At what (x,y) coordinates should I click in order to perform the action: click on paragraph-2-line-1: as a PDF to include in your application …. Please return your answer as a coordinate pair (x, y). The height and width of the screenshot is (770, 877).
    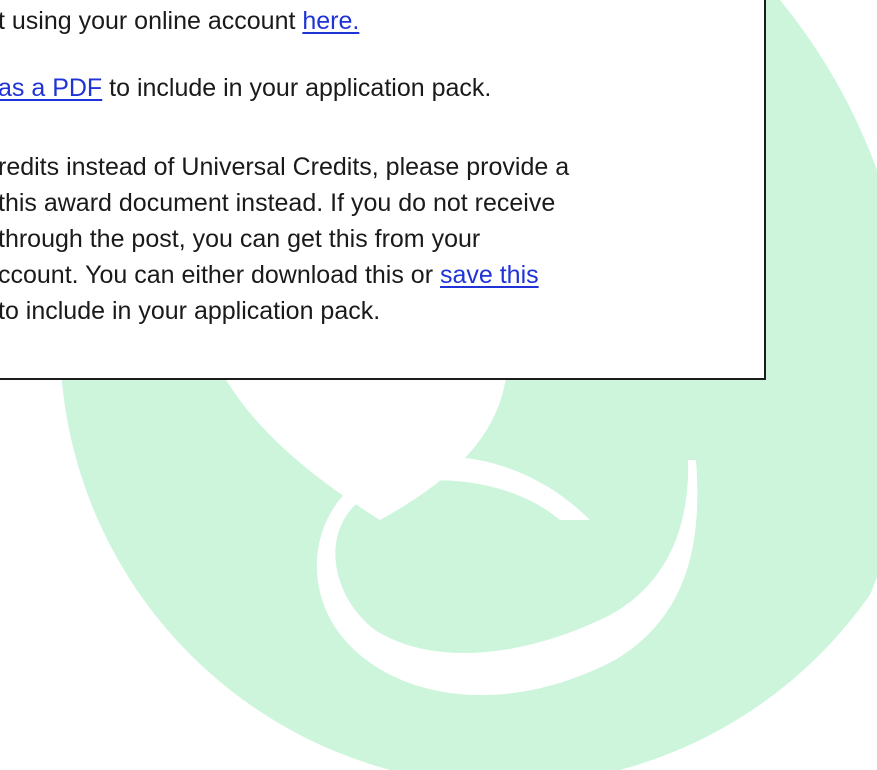
    Looking at the image, I should click on (245, 88).